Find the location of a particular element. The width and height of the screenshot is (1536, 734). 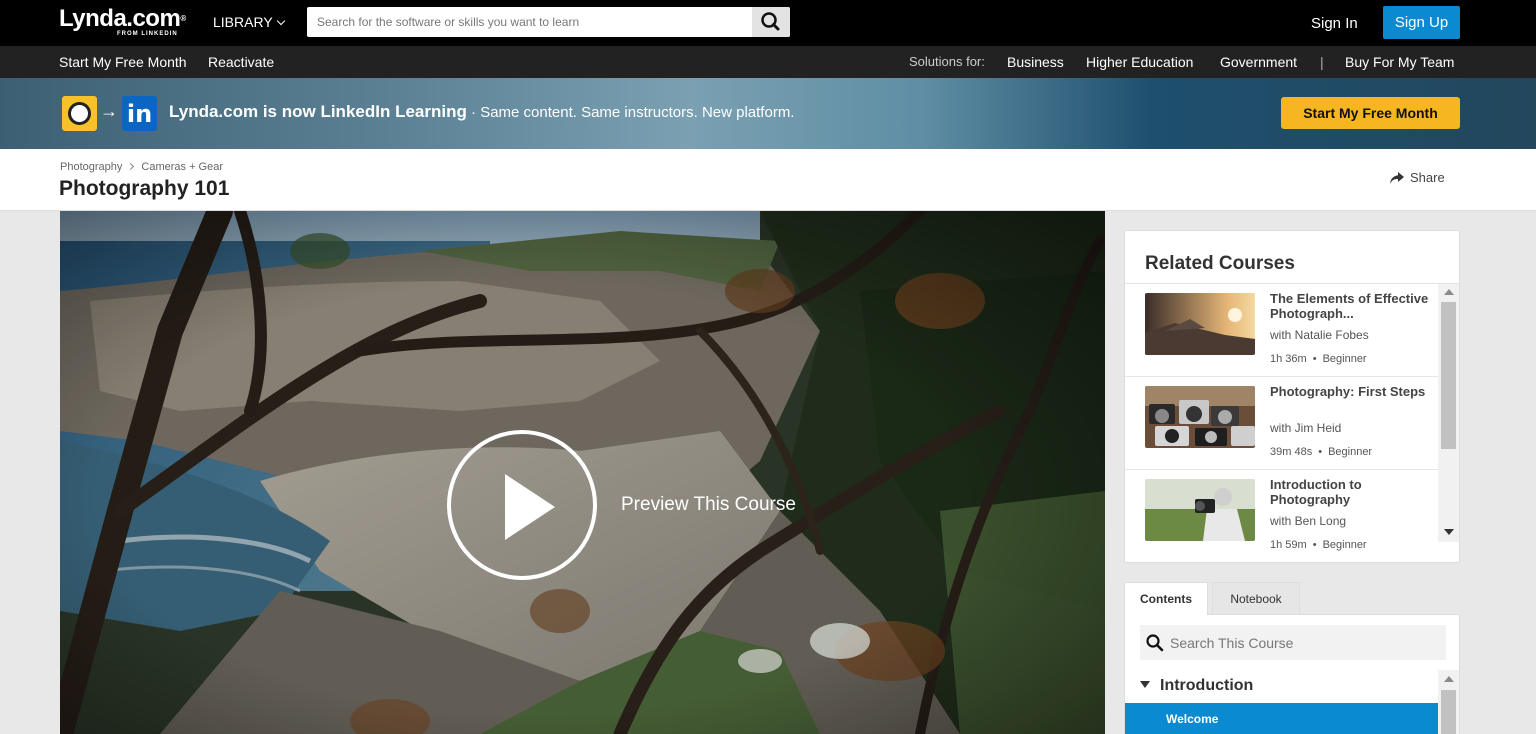

library-menu: LIBRARY is located at coordinates (249, 22).